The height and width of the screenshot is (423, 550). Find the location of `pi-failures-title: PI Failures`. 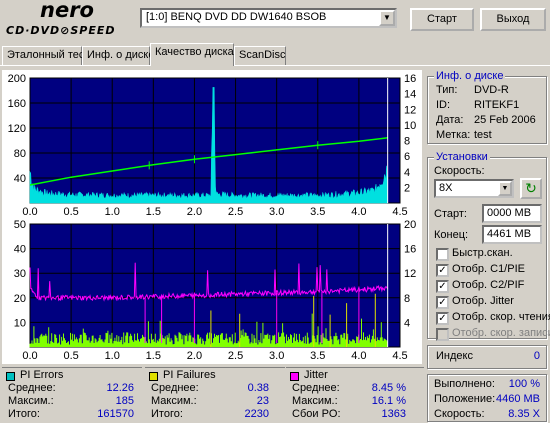

pi-failures-title: PI Failures is located at coordinates (189, 375).